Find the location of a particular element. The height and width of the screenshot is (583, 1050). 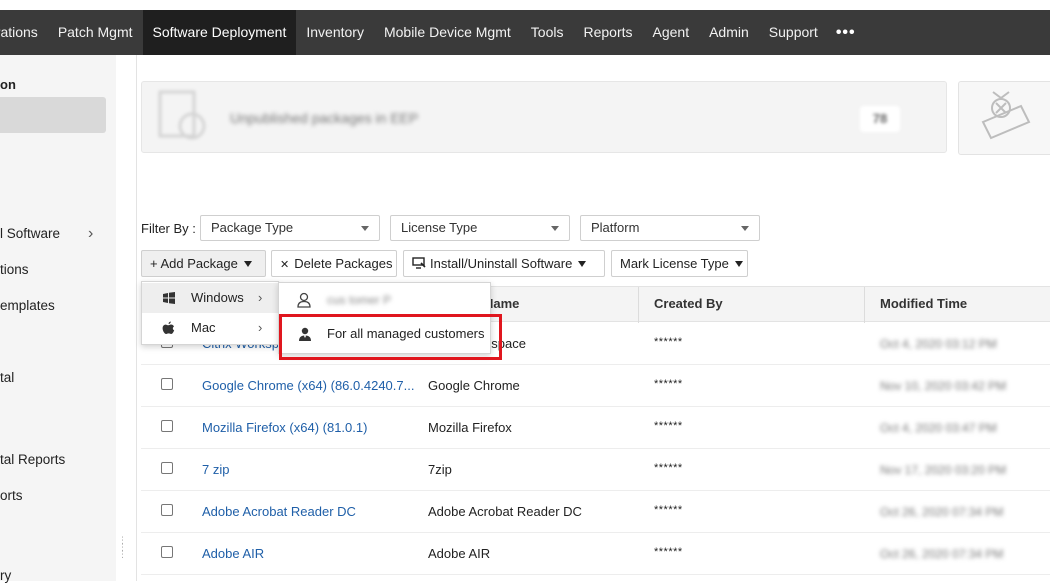

software-name: 7zip is located at coordinates (440, 469).